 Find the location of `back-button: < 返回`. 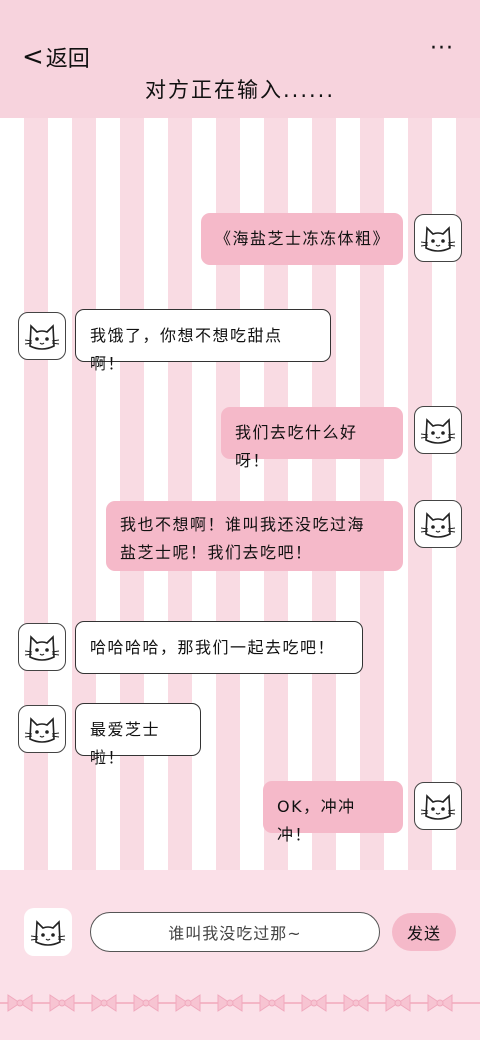

back-button: < 返回 is located at coordinates (56, 57).